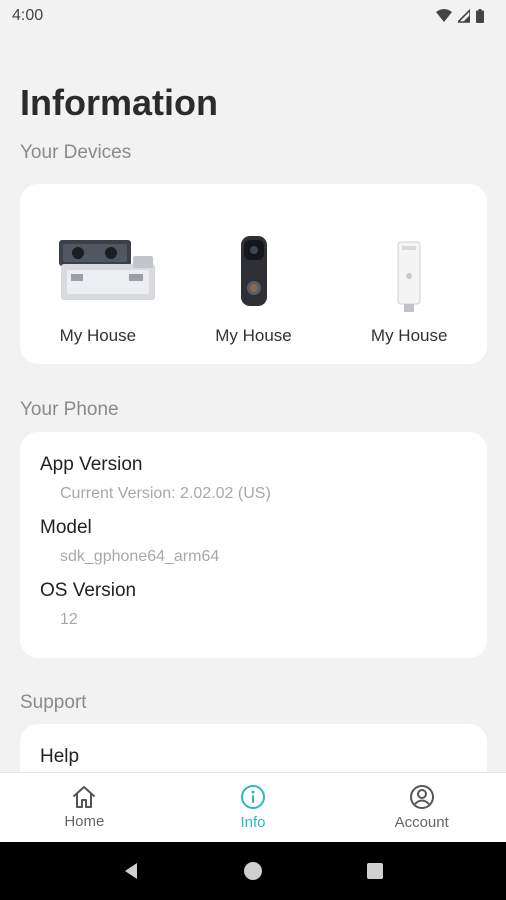  I want to click on status-time: 4:00, so click(28, 15).